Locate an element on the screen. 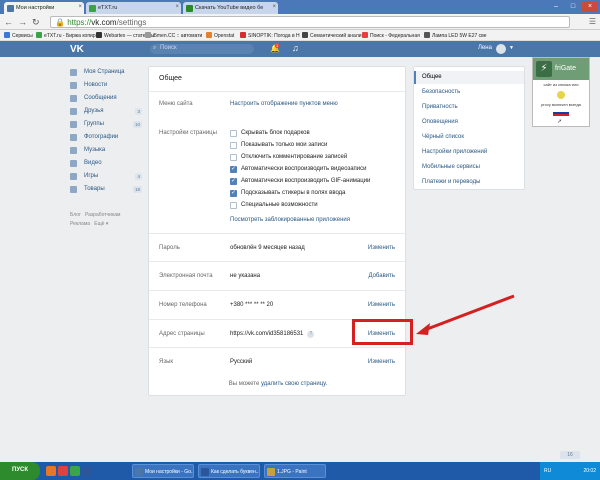 The height and width of the screenshot is (480, 600). start-button: ПУСК is located at coordinates (20, 471).